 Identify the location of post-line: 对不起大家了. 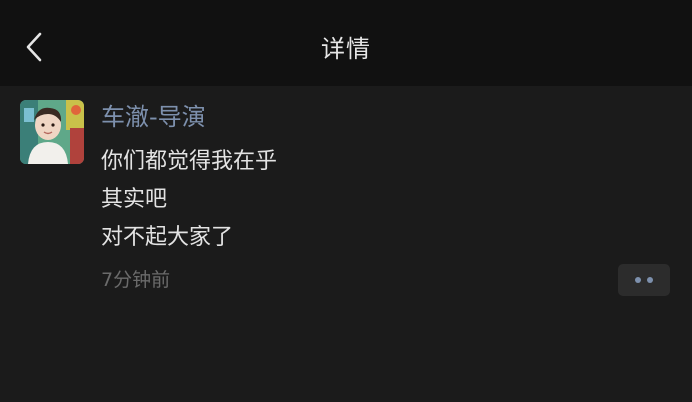
(167, 237).